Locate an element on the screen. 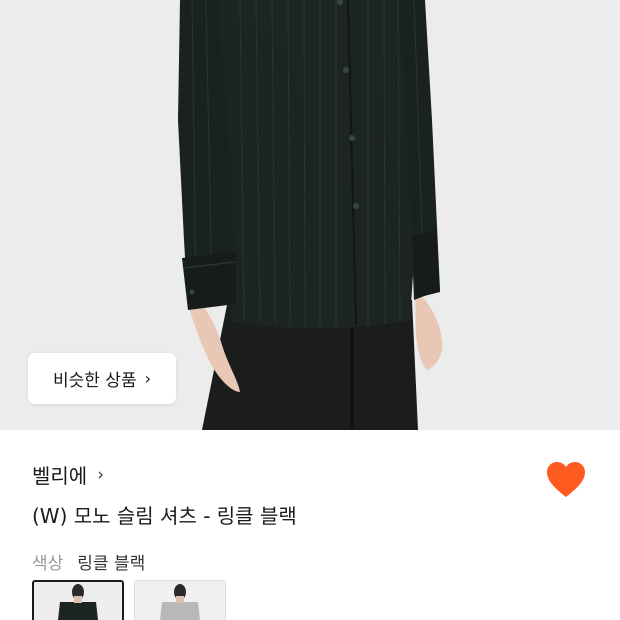  color-option-row: 색상 링클 블랙 is located at coordinates (88, 561).